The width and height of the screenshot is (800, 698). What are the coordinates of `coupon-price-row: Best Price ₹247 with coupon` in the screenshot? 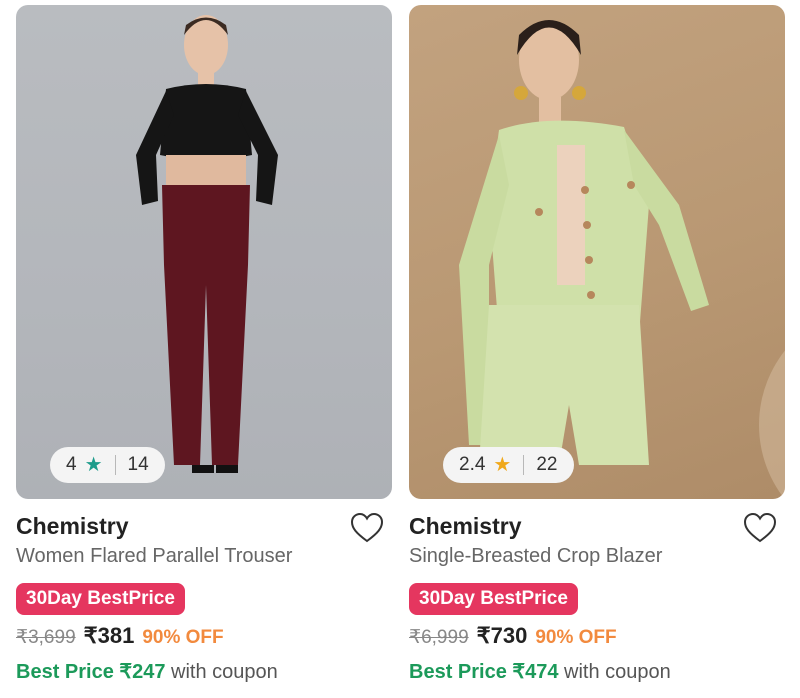 It's located at (204, 671).